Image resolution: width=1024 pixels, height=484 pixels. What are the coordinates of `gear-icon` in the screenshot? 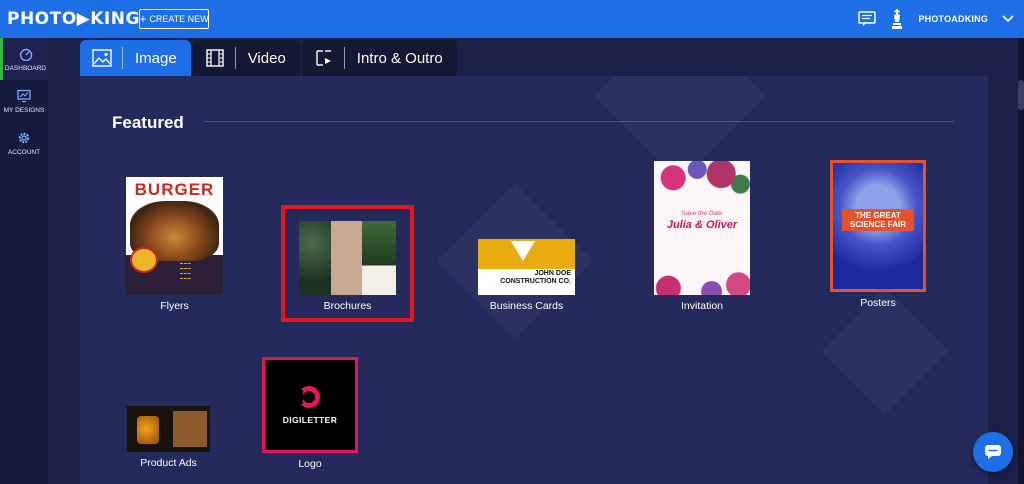 It's located at (24, 137).